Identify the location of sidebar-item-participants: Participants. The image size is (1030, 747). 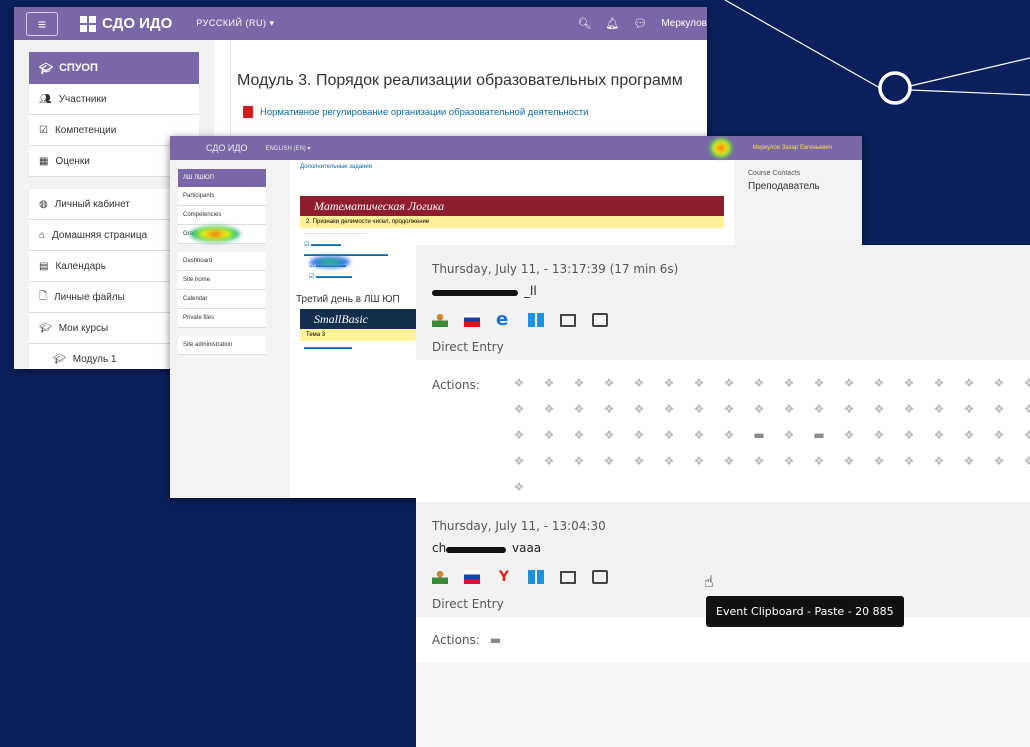
(222, 196).